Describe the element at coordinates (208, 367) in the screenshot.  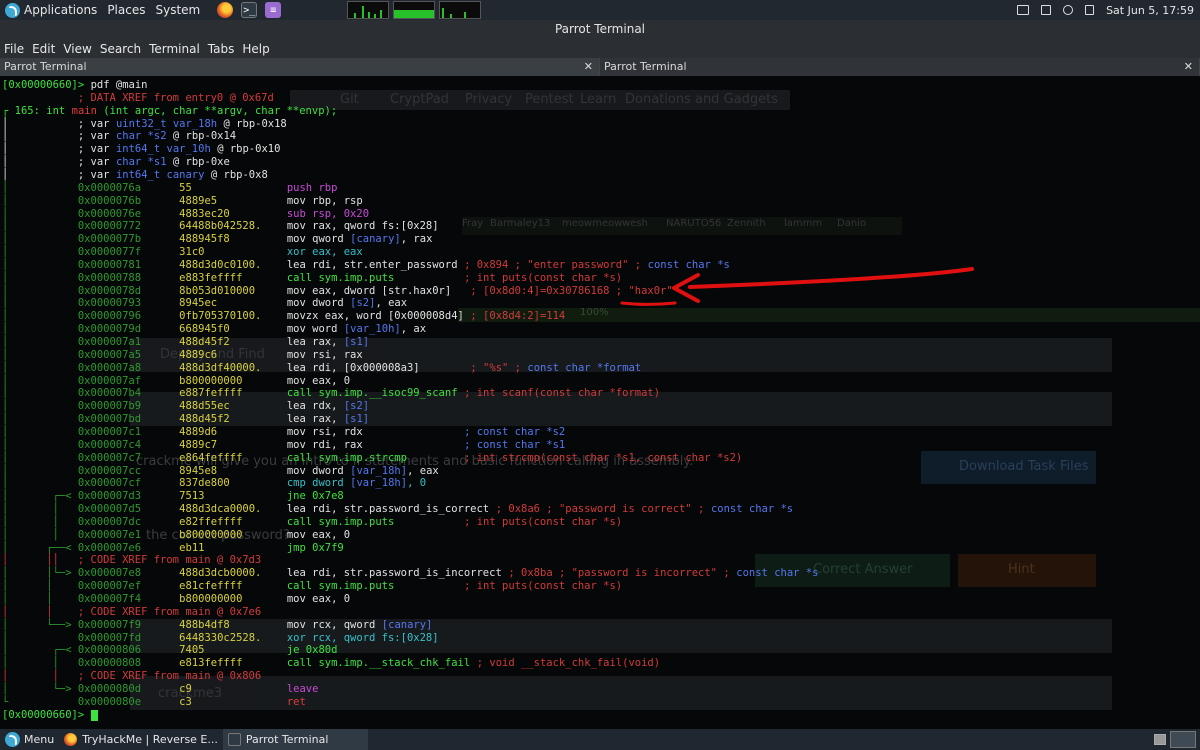
I see `terminal-text: 488d3df40000.` at that location.